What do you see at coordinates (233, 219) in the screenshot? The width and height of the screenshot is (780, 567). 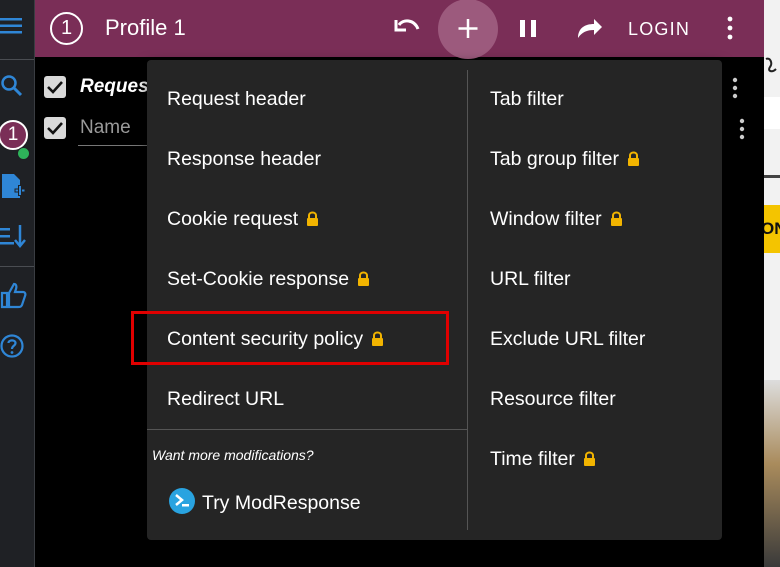 I see `menu-item-label: Cookie request` at bounding box center [233, 219].